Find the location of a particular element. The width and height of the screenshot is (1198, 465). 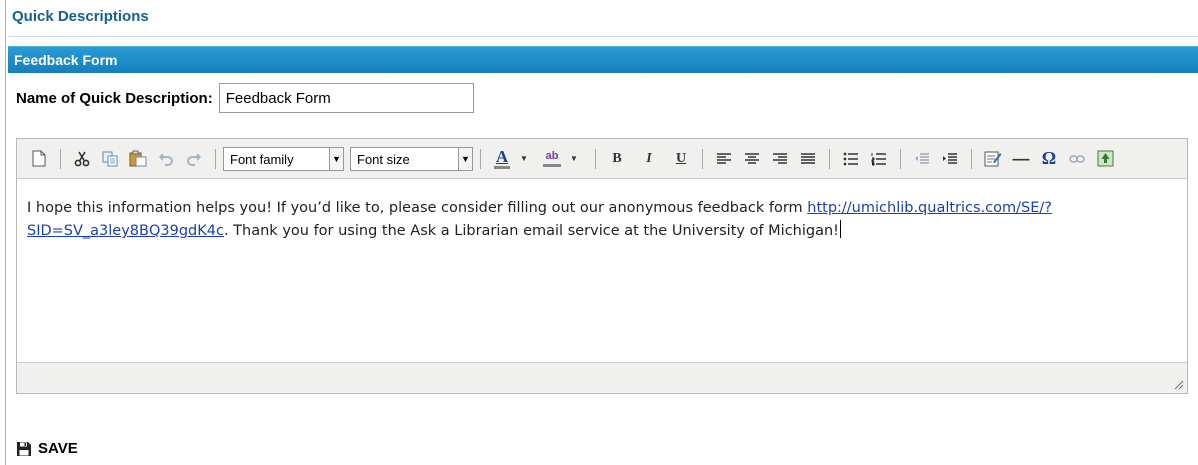

font-family-select: Font family ▼ is located at coordinates (283, 158).